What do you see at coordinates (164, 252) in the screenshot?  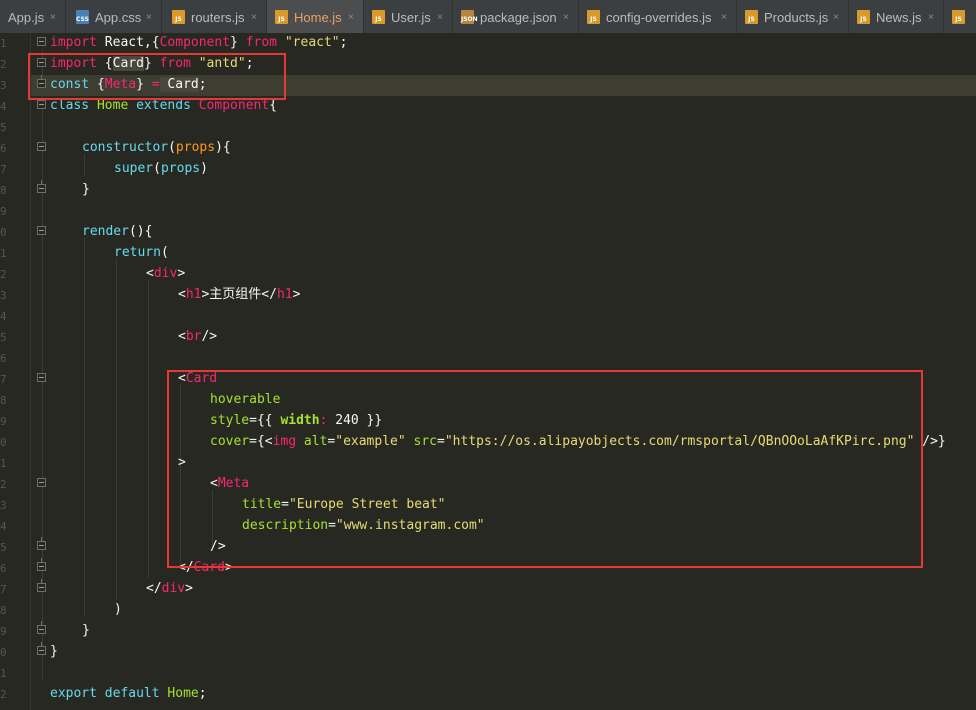 I see `code-text: (` at bounding box center [164, 252].